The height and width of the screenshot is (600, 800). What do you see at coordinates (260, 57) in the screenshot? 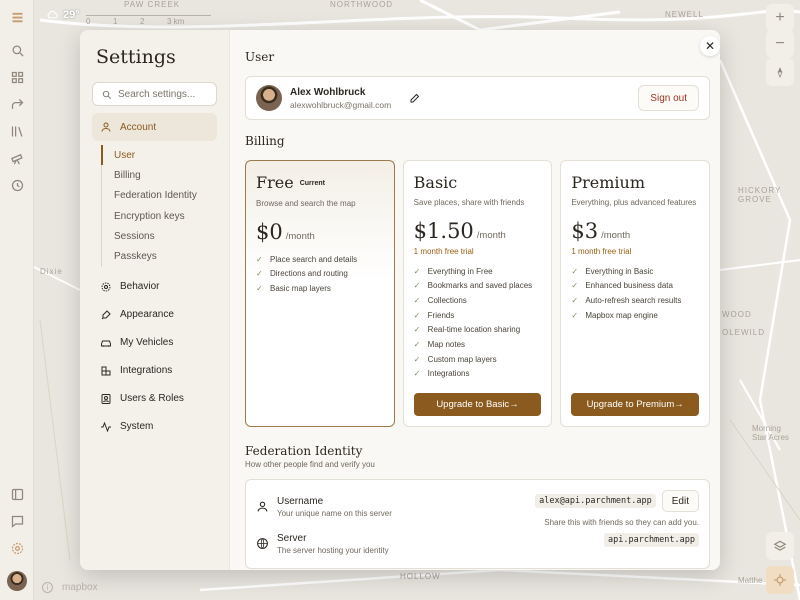
I see `user-section-title: User` at bounding box center [260, 57].